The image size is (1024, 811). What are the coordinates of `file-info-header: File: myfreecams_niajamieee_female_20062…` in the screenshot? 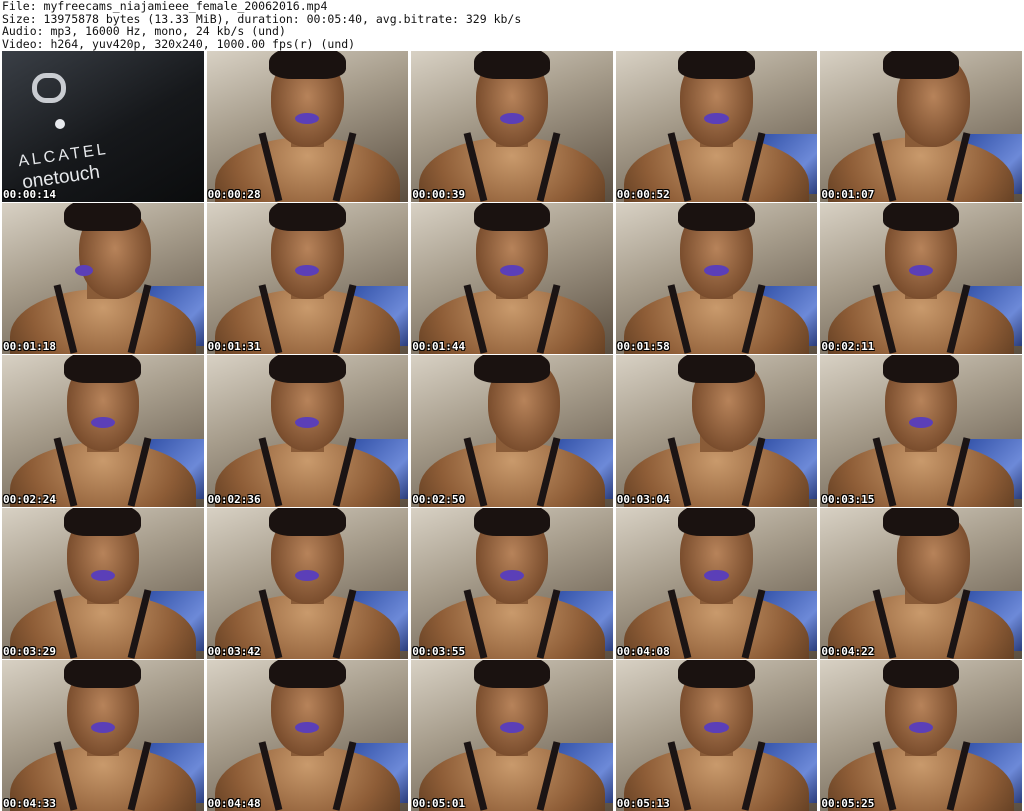 It's located at (511, 25).